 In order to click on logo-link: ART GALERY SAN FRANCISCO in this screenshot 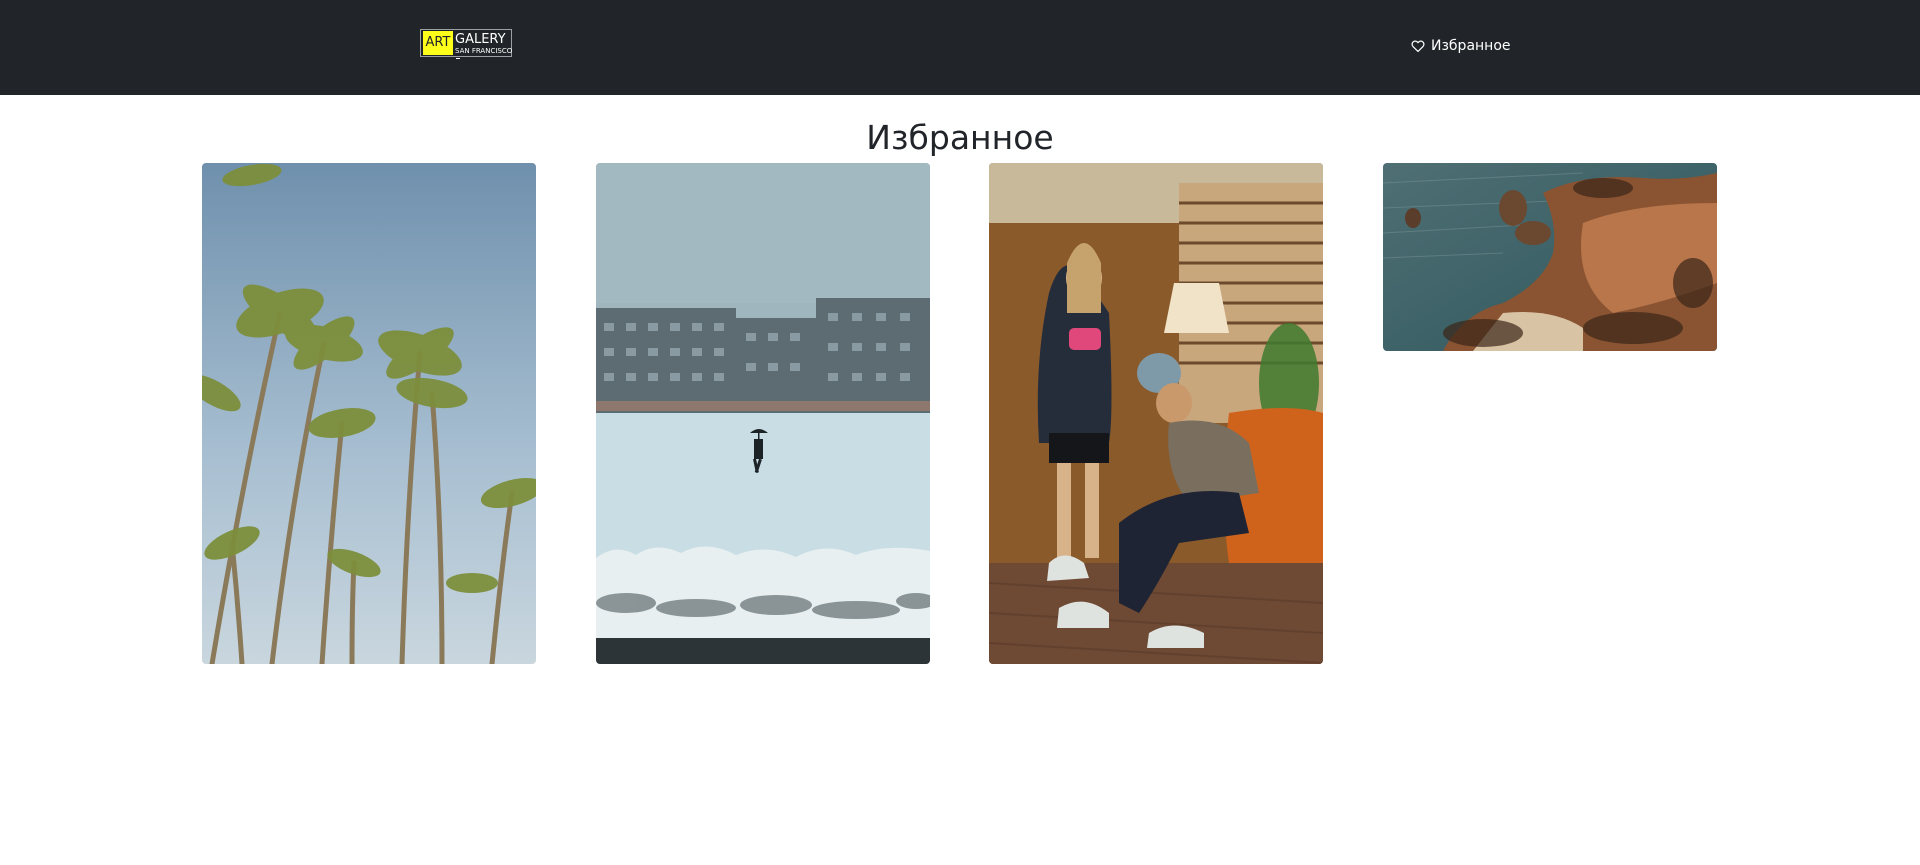, I will do `click(466, 44)`.